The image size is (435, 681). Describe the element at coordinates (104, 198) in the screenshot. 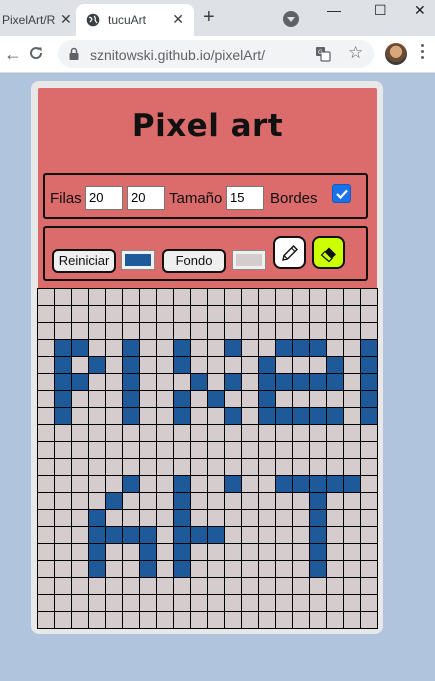

I see `rows-input: 20` at that location.